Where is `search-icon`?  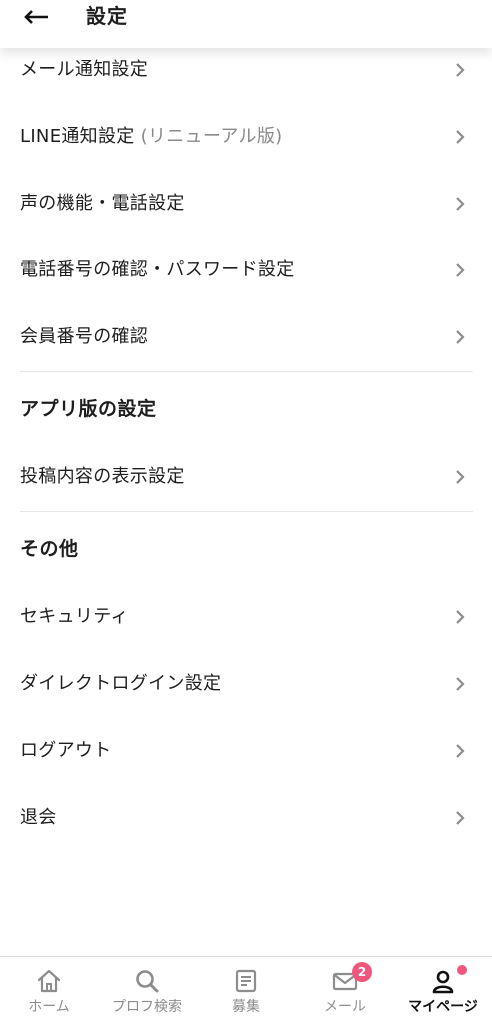 search-icon is located at coordinates (147, 981).